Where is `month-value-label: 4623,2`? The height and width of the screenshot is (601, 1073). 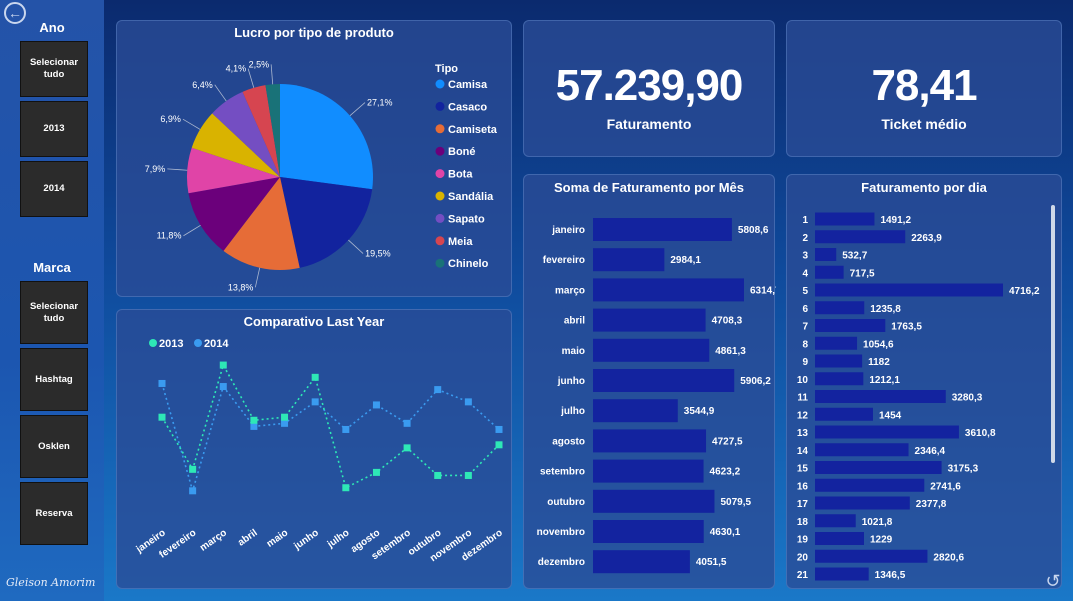 month-value-label: 4623,2 is located at coordinates (725, 472).